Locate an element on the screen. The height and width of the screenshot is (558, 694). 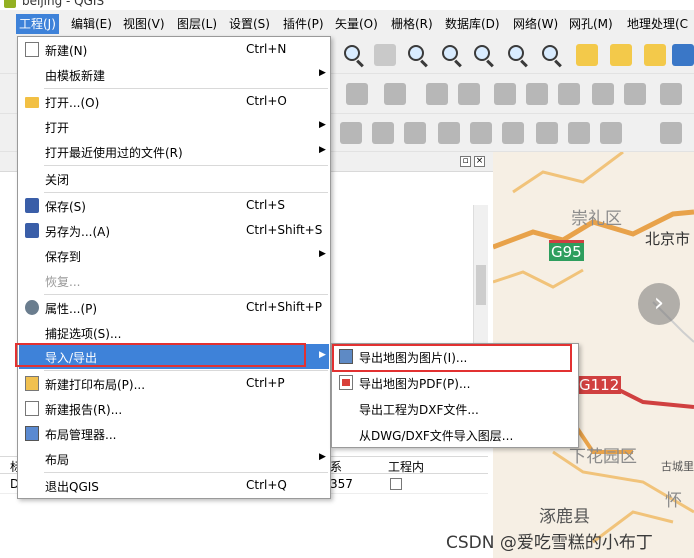
cut-icon is located at coordinates (505, 94).